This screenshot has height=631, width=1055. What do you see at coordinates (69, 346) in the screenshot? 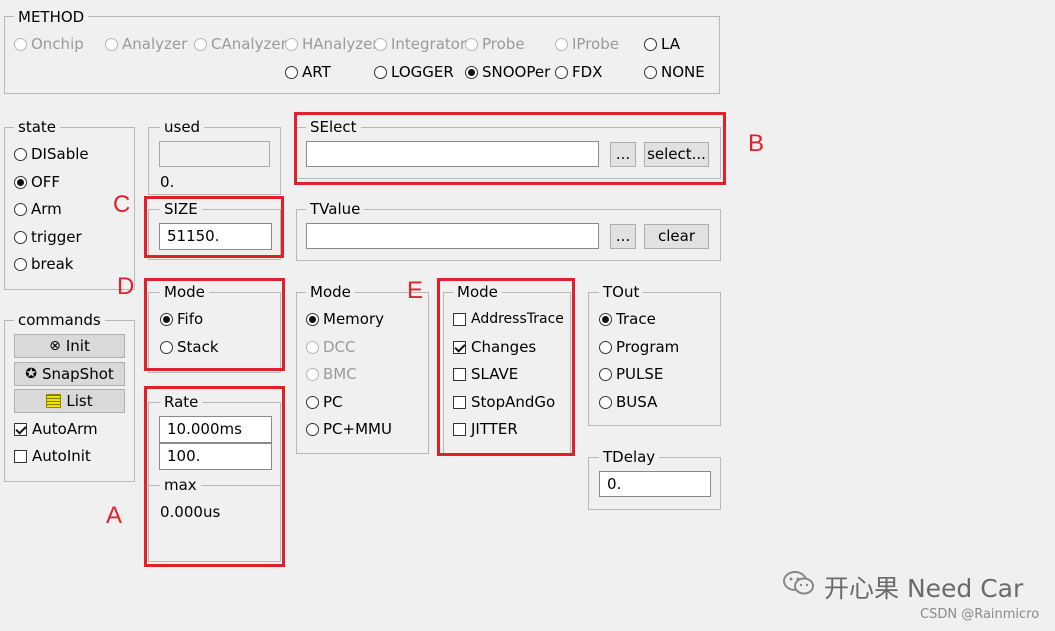
I see `init-button: ⊗ Init` at bounding box center [69, 346].